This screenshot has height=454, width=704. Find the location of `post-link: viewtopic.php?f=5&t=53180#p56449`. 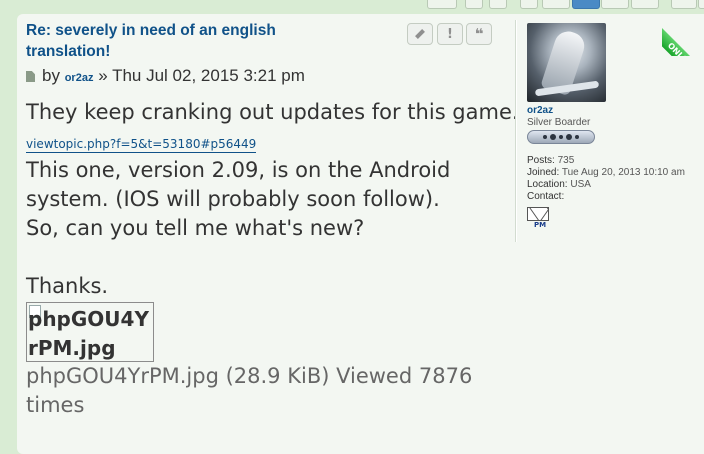

post-link: viewtopic.php?f=5&t=53180#p56449 is located at coordinates (141, 145).